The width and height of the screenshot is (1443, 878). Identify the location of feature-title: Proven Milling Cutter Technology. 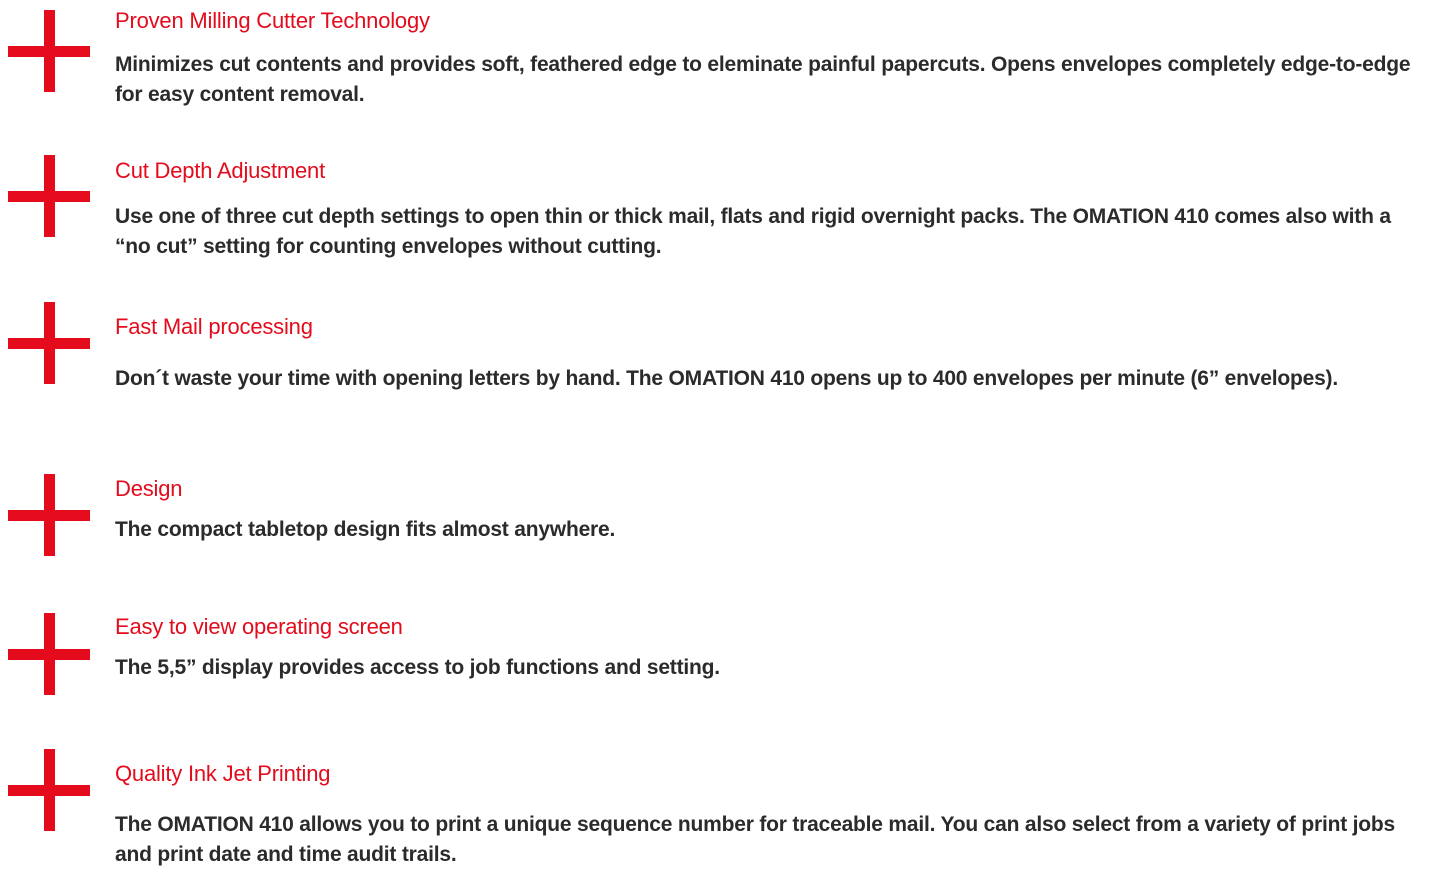
(272, 20).